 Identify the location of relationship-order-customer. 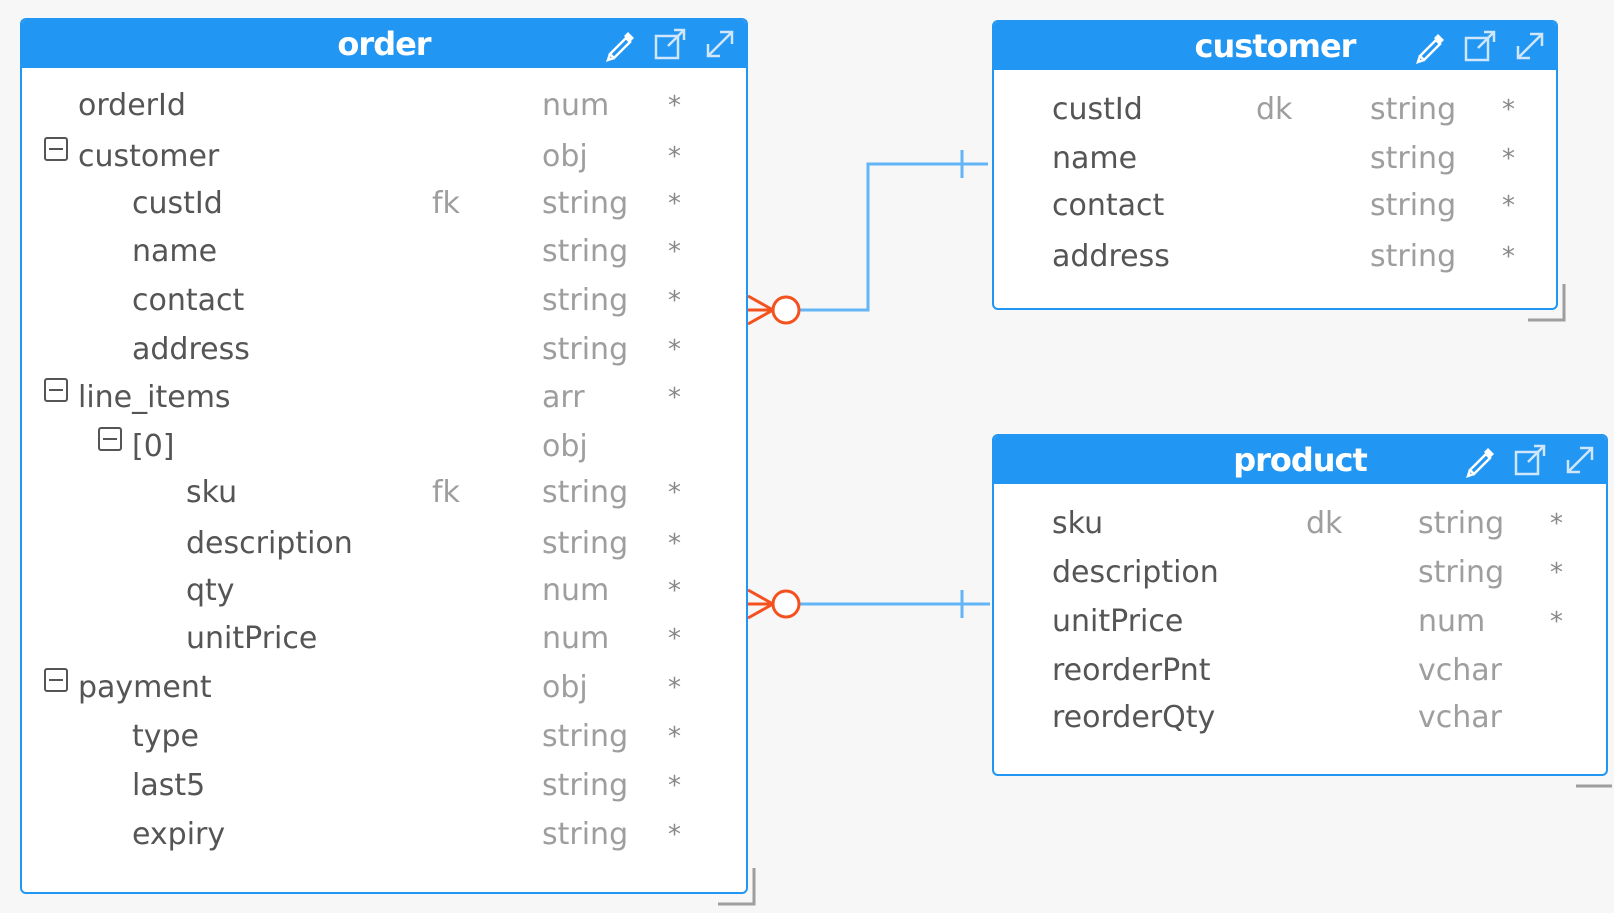
(867, 238).